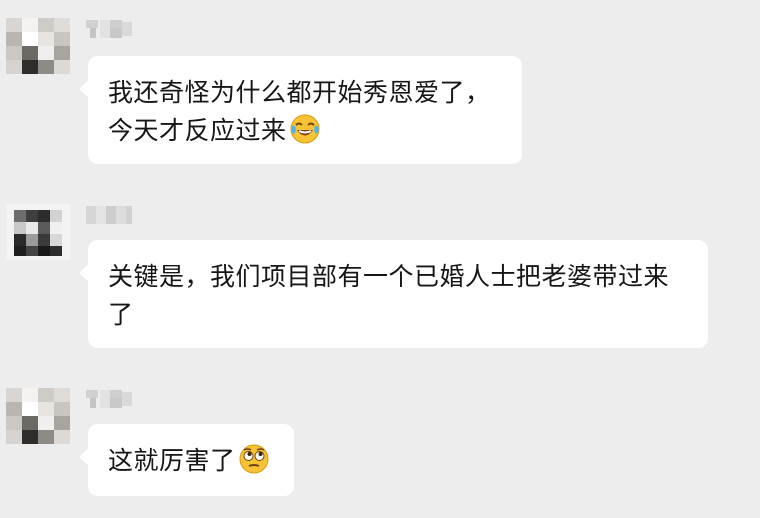  What do you see at coordinates (305, 129) in the screenshot?
I see `crying-laughing-emoji-icon` at bounding box center [305, 129].